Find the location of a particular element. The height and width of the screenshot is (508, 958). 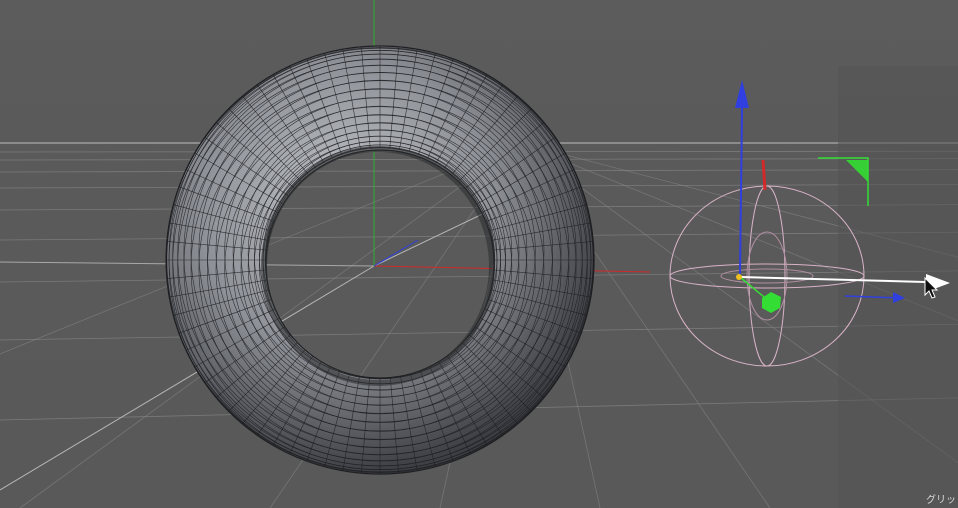

gizmo-origin-dot is located at coordinates (739, 277).